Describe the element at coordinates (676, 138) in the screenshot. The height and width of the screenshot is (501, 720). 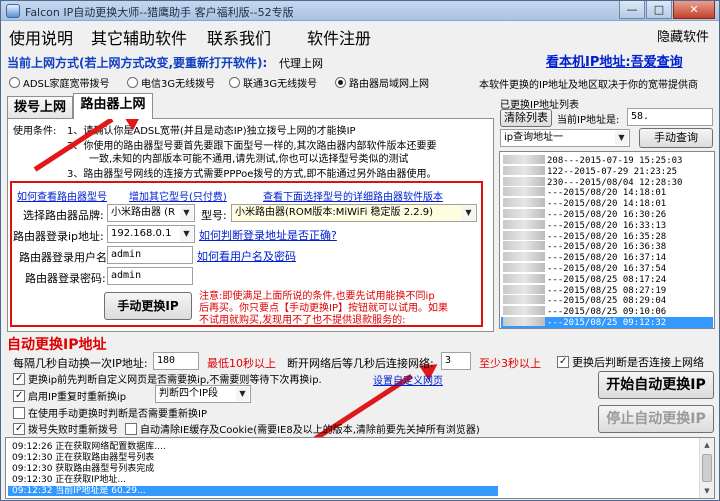
I see `manual-query-button: 手动查询` at that location.